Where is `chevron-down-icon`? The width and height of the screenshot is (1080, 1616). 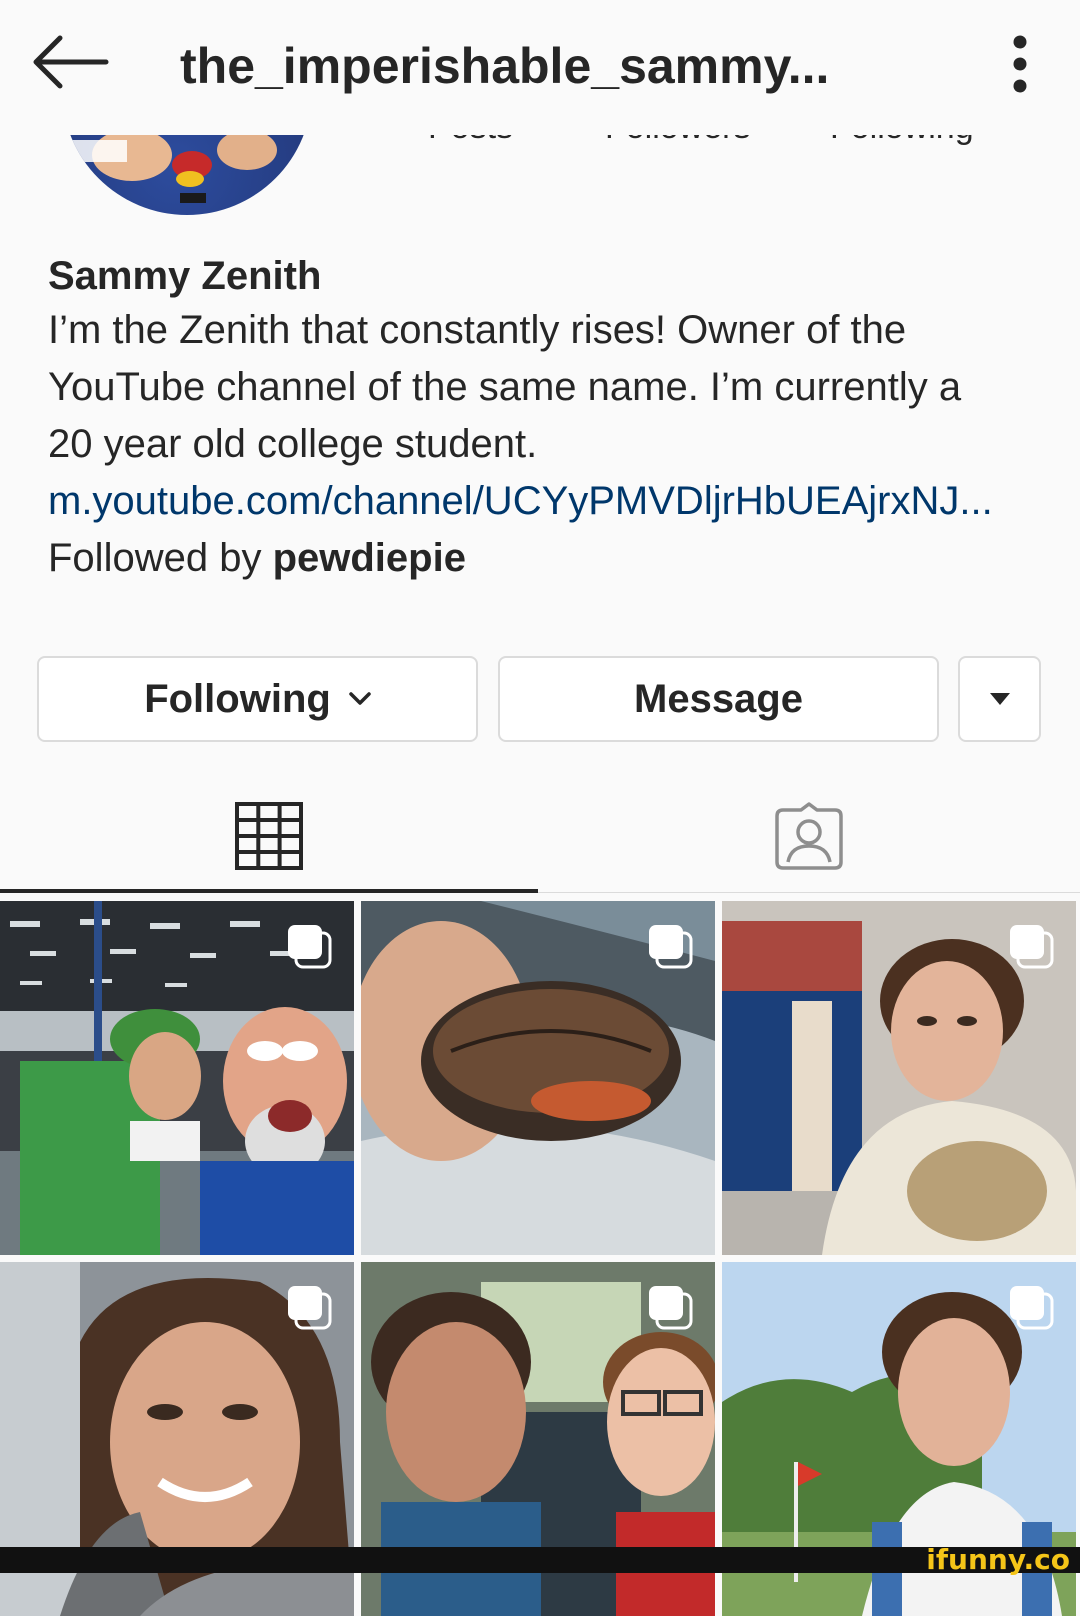 chevron-down-icon is located at coordinates (360, 698).